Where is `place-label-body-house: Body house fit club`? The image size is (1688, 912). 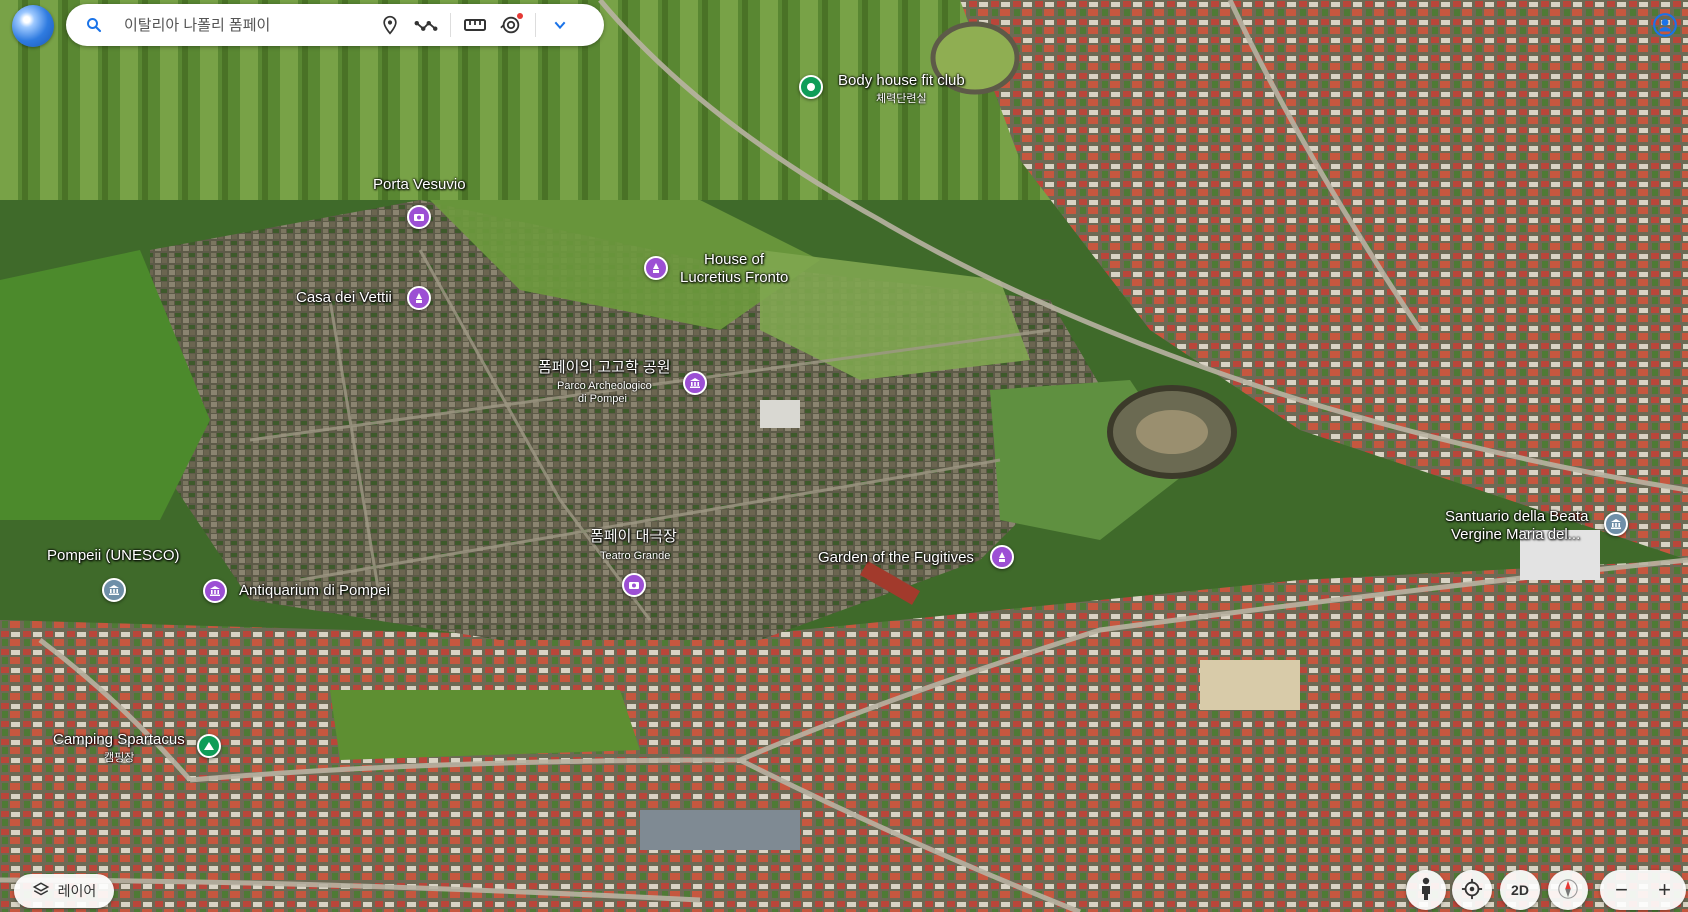 place-label-body-house: Body house fit club is located at coordinates (901, 80).